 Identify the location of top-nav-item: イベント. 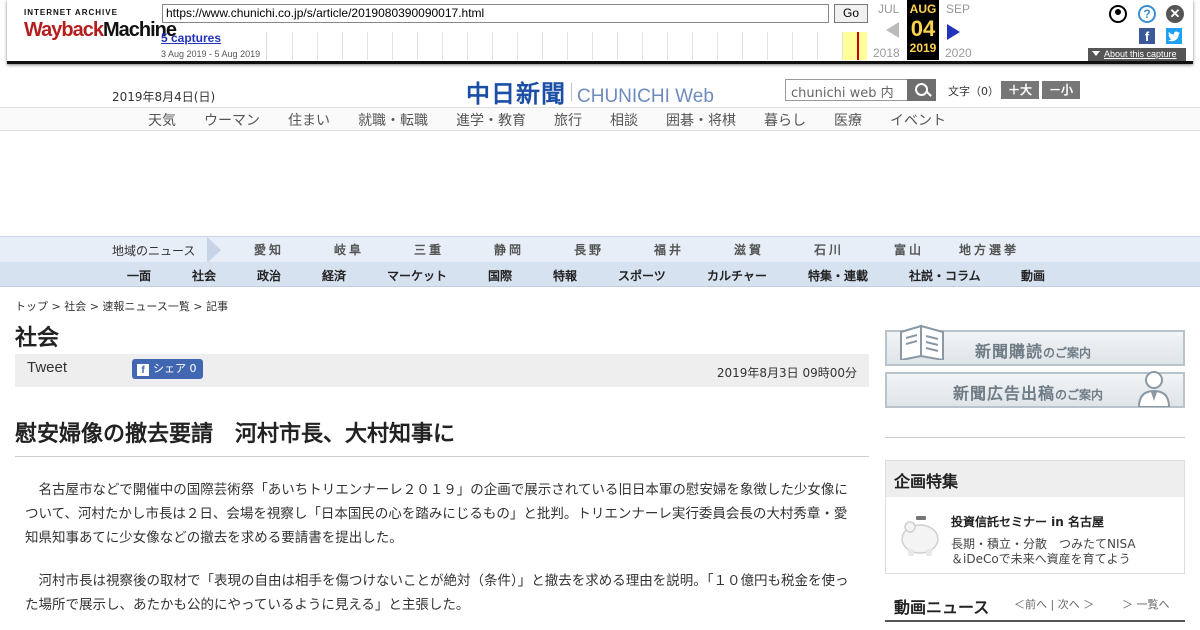
(918, 120).